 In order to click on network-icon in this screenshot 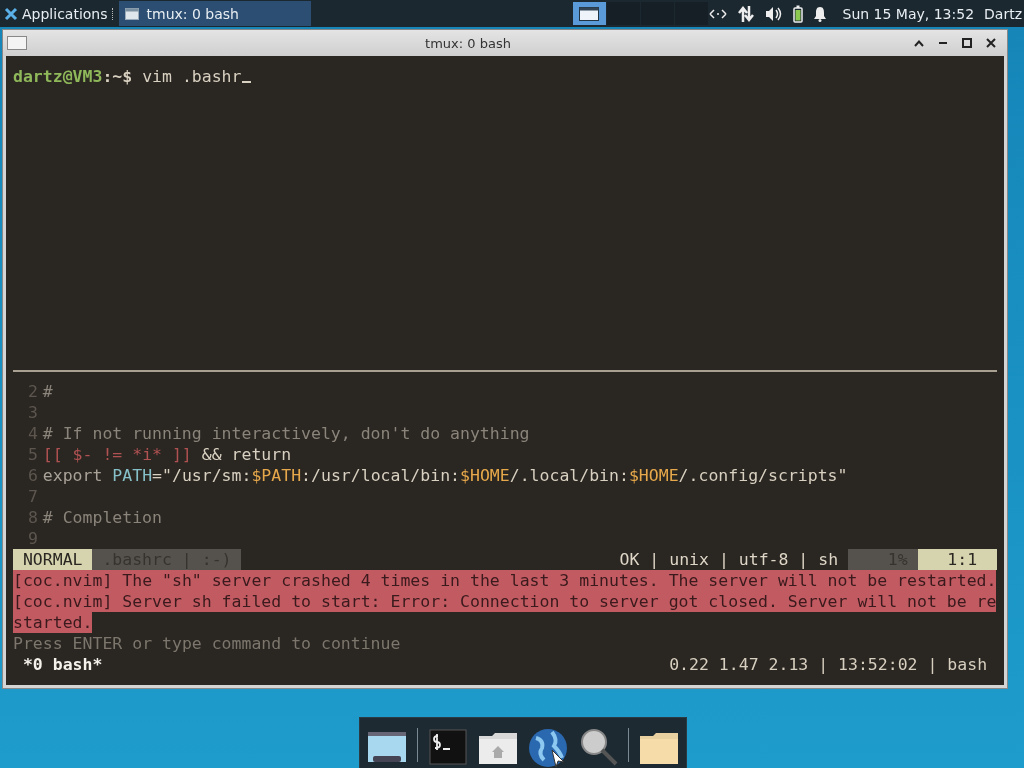, I will do `click(717, 13)`.